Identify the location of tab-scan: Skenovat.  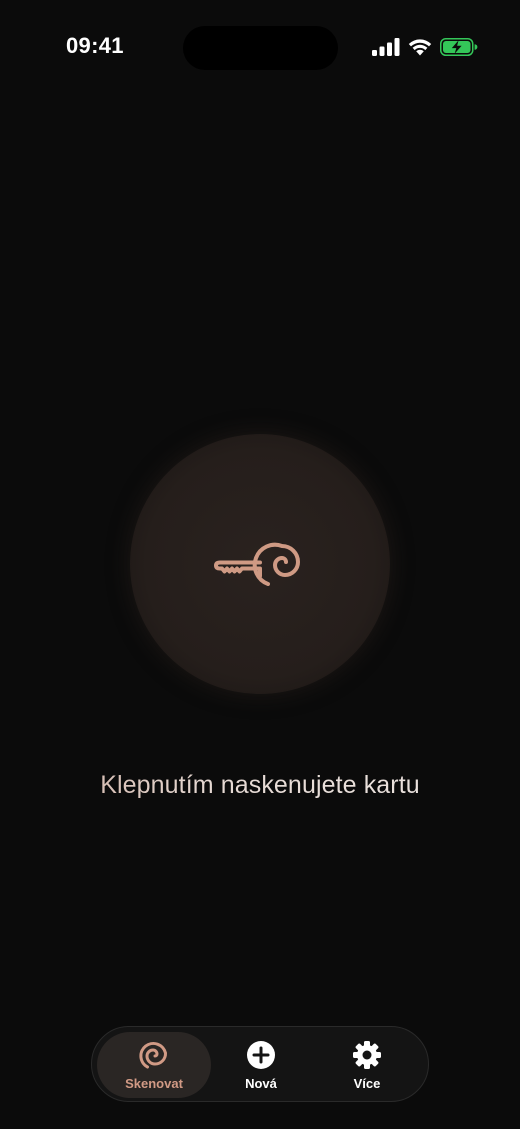
(154, 1065).